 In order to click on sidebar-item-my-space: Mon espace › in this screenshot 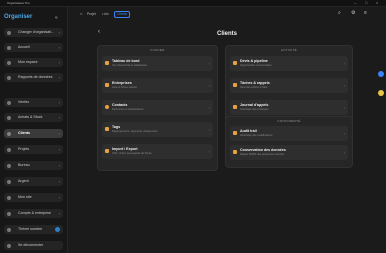, I will do `click(33, 62)`.